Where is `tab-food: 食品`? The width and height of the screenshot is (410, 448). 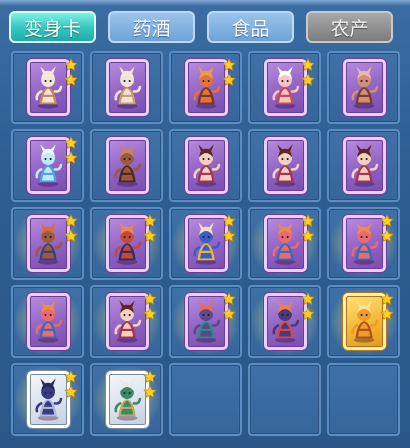 tab-food: 食品 is located at coordinates (250, 27).